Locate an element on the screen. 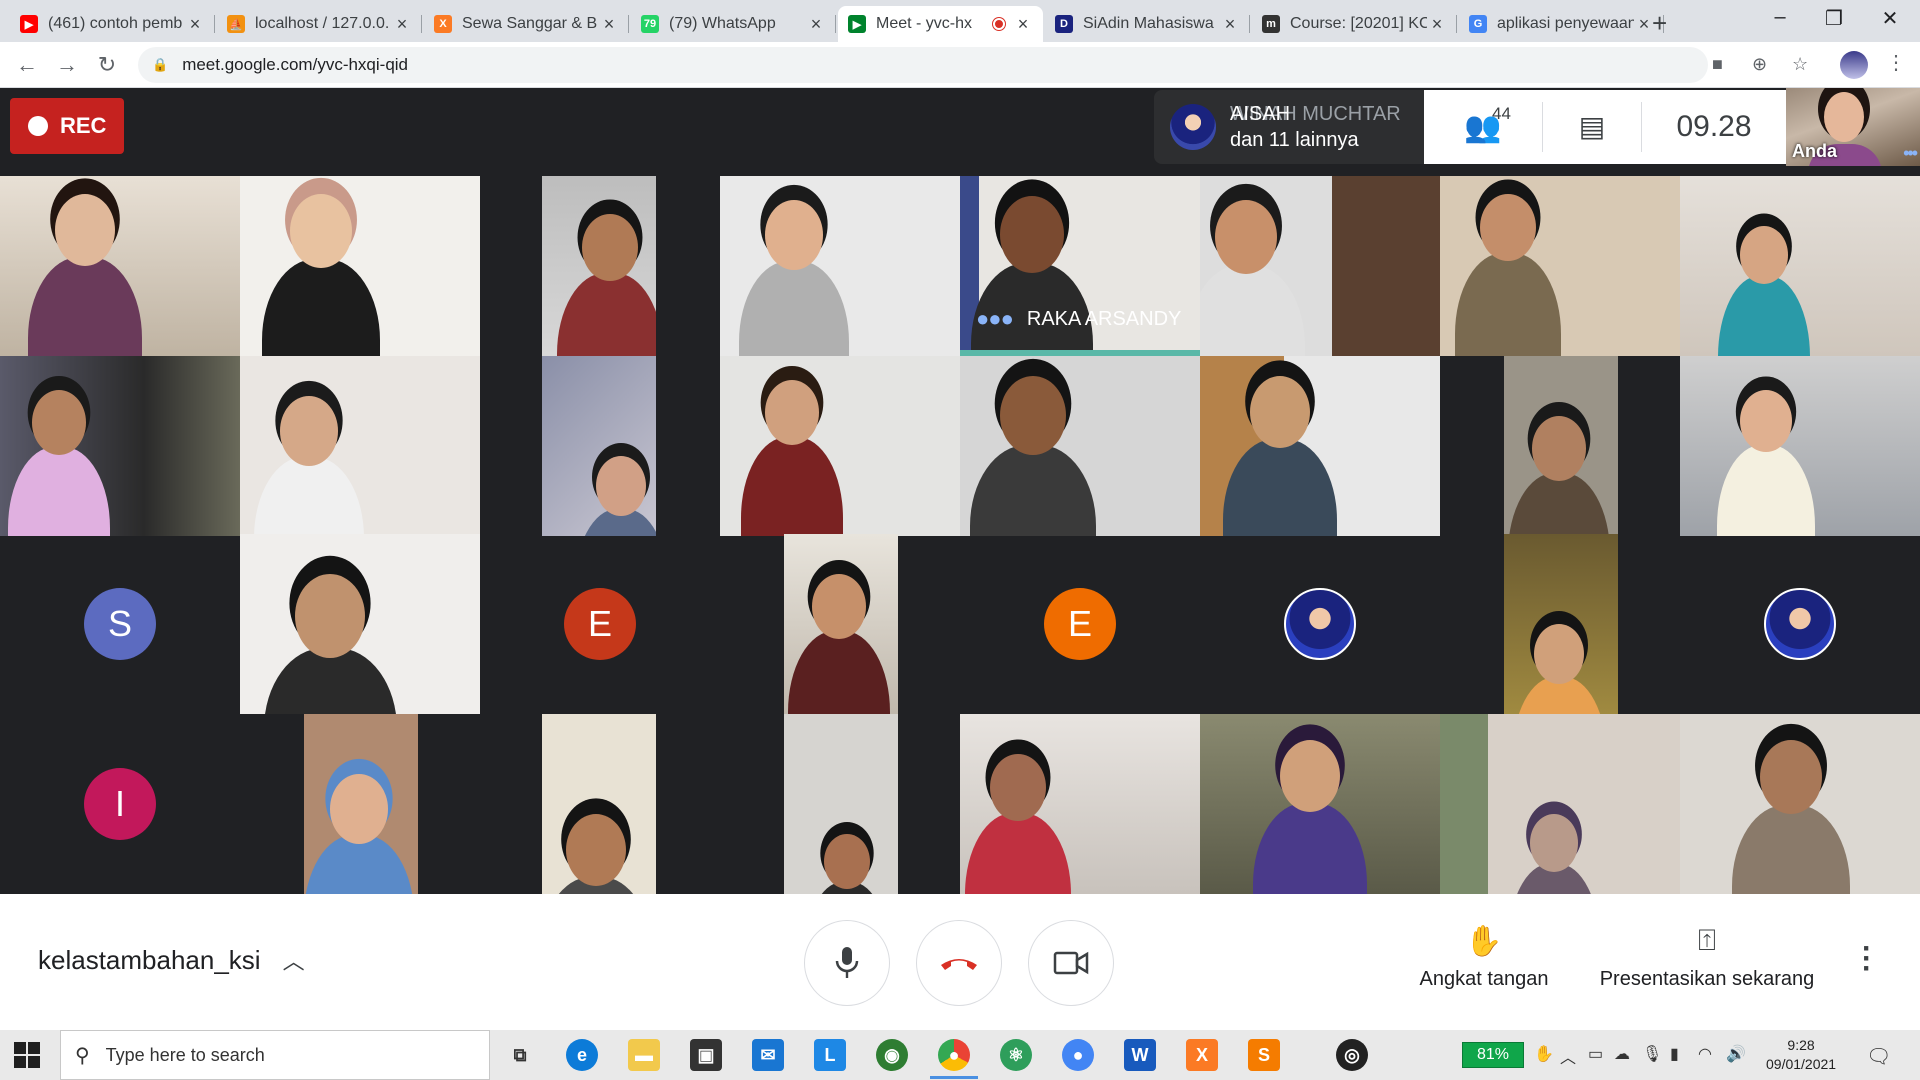 The width and height of the screenshot is (1920, 1080). browser-tab: 79 (79) WhatsApp × is located at coordinates (733, 24).